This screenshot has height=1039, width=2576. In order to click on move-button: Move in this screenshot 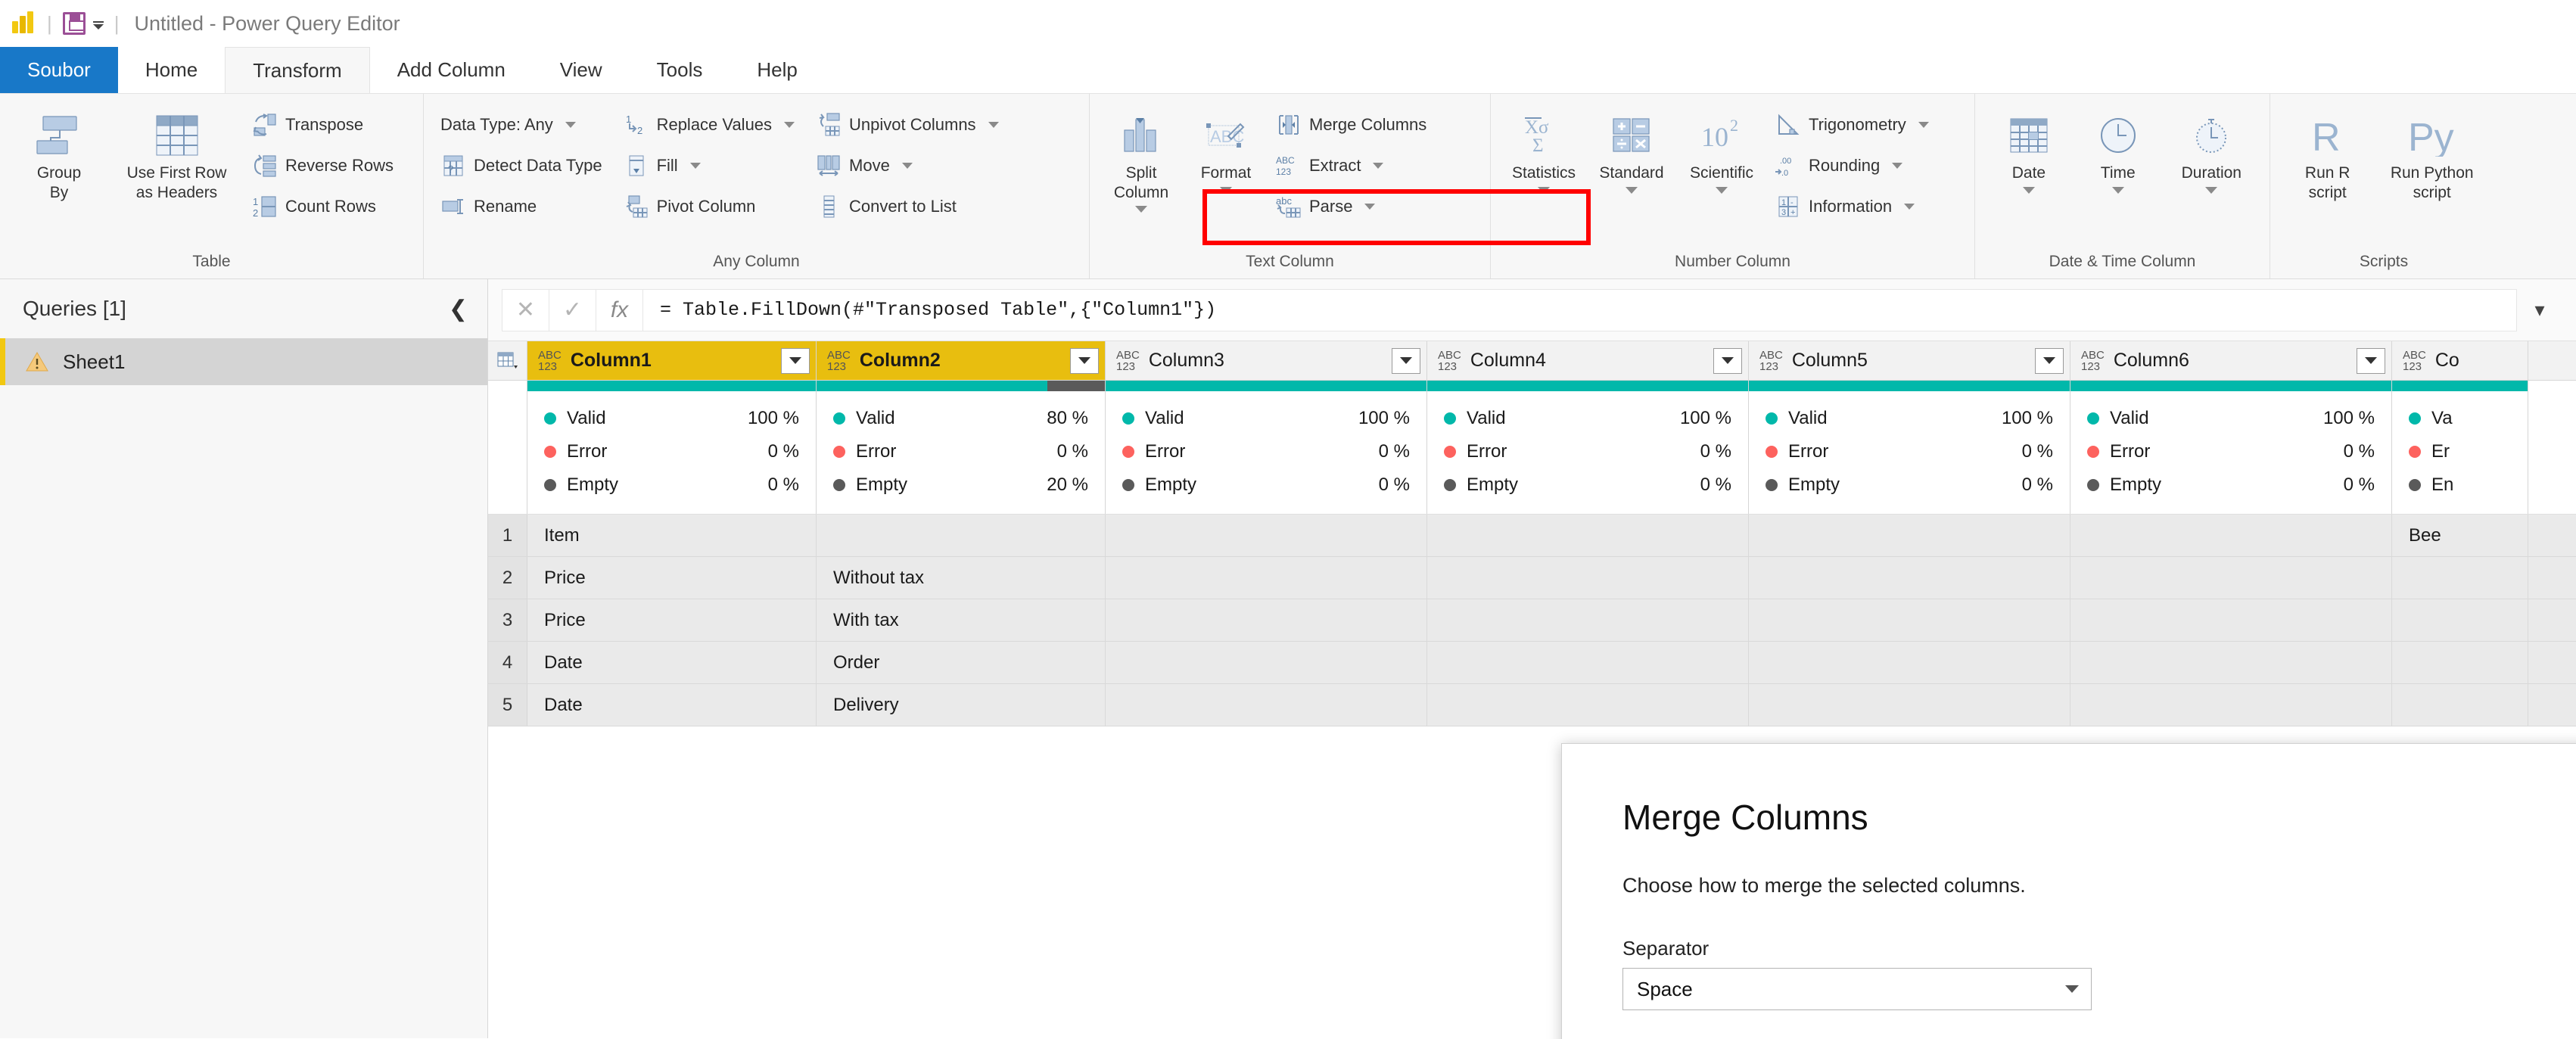, I will do `click(907, 166)`.